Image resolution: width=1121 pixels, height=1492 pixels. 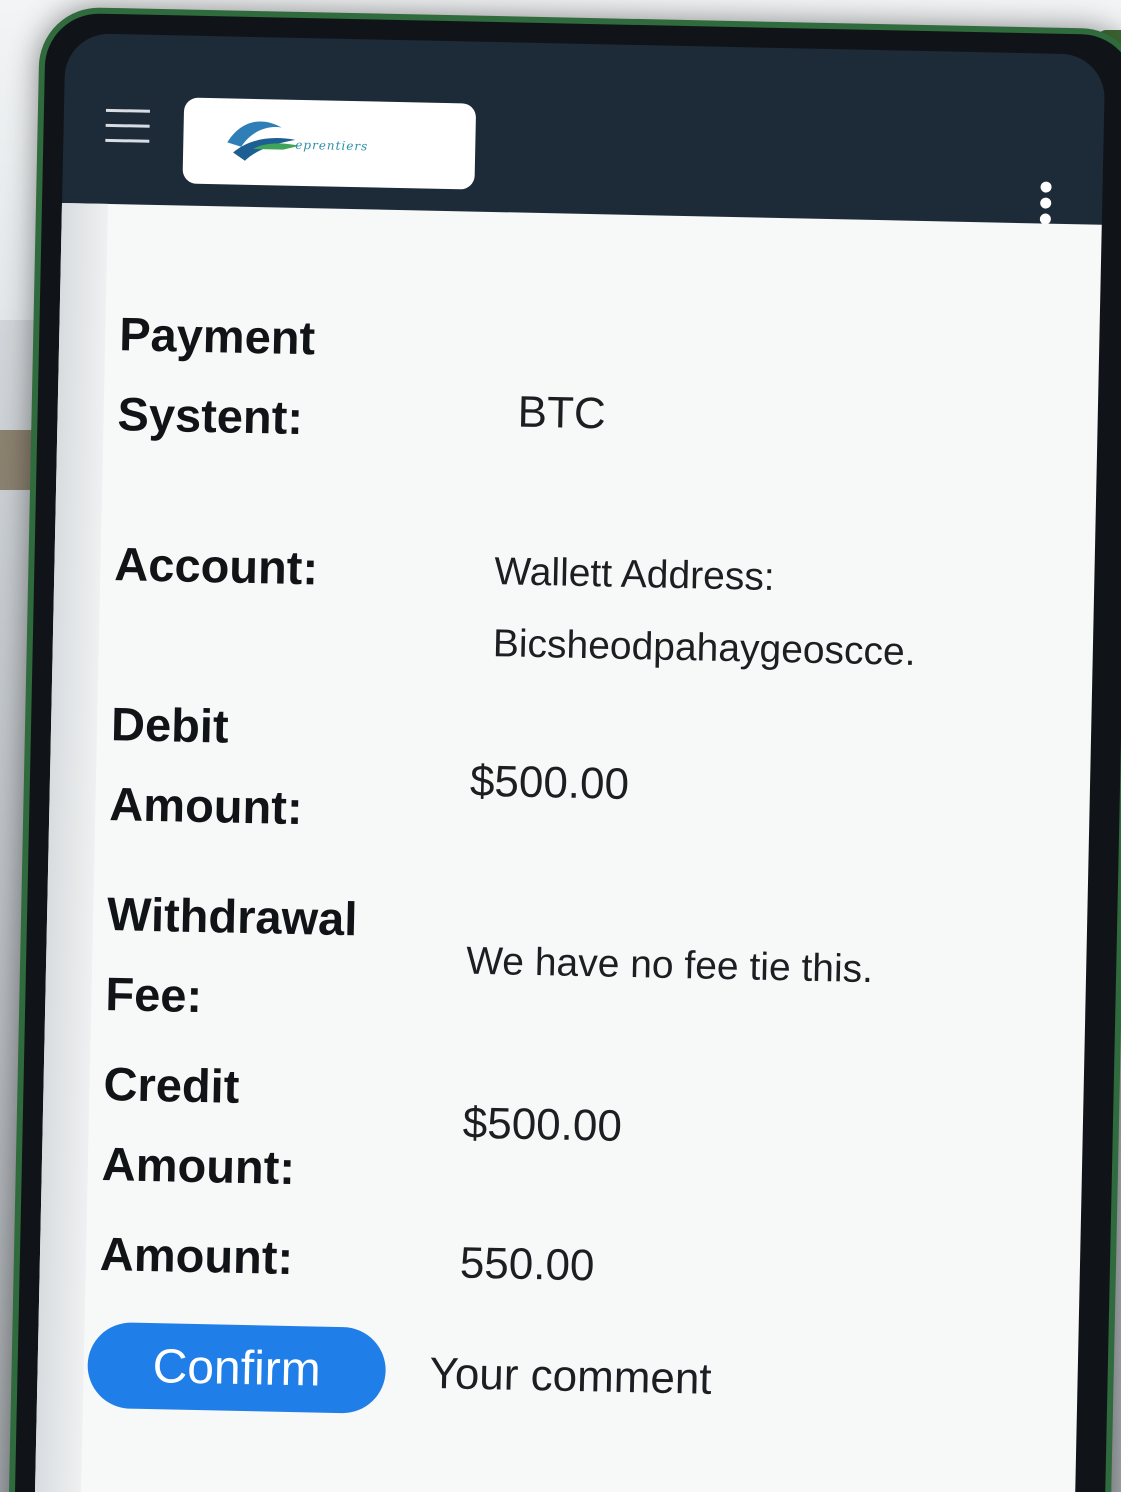 What do you see at coordinates (704, 648) in the screenshot?
I see `wallet-address-value: Bicsheodpahaygeoscce.` at bounding box center [704, 648].